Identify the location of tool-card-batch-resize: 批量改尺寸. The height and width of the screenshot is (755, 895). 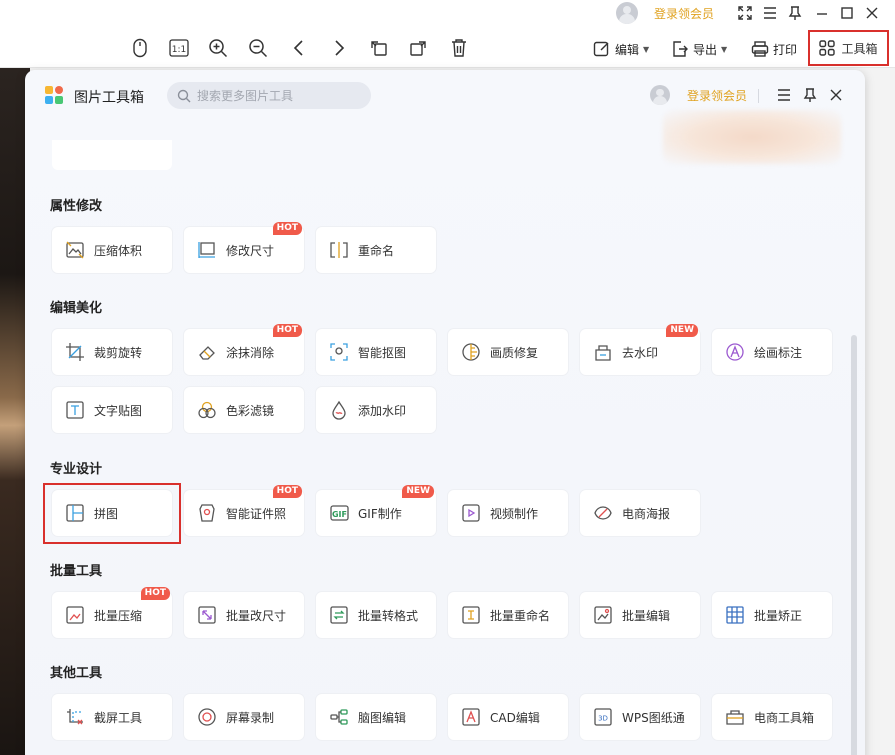
(244, 615).